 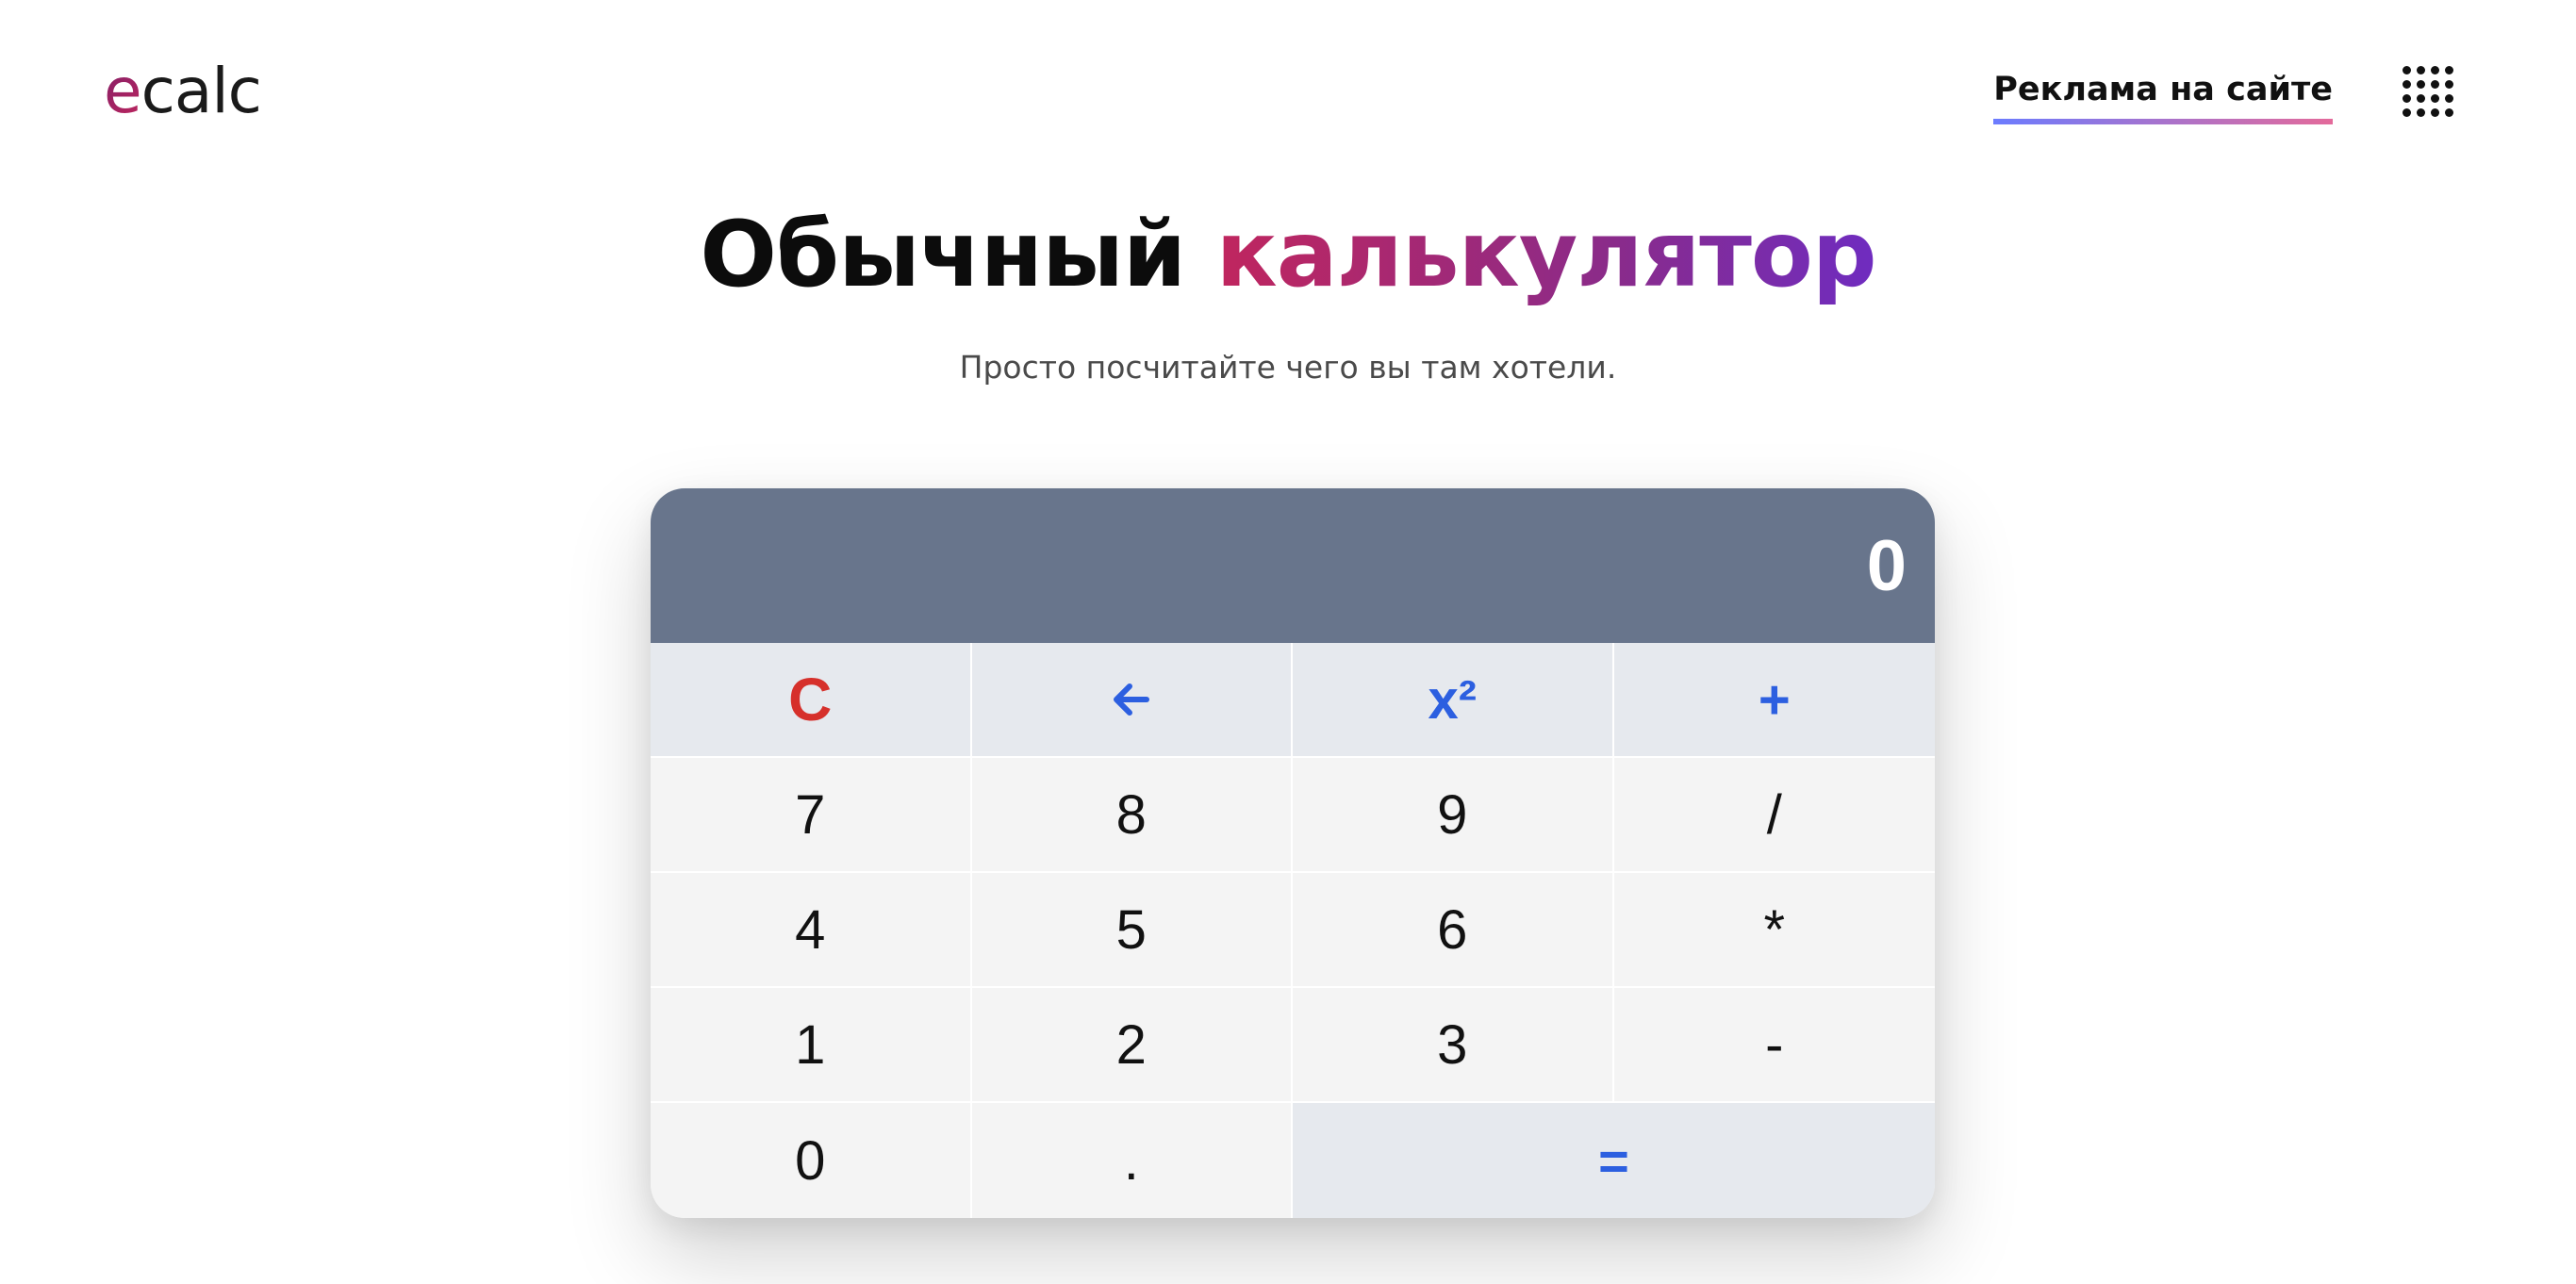 I want to click on calculator-display: 0, so click(x=1293, y=565).